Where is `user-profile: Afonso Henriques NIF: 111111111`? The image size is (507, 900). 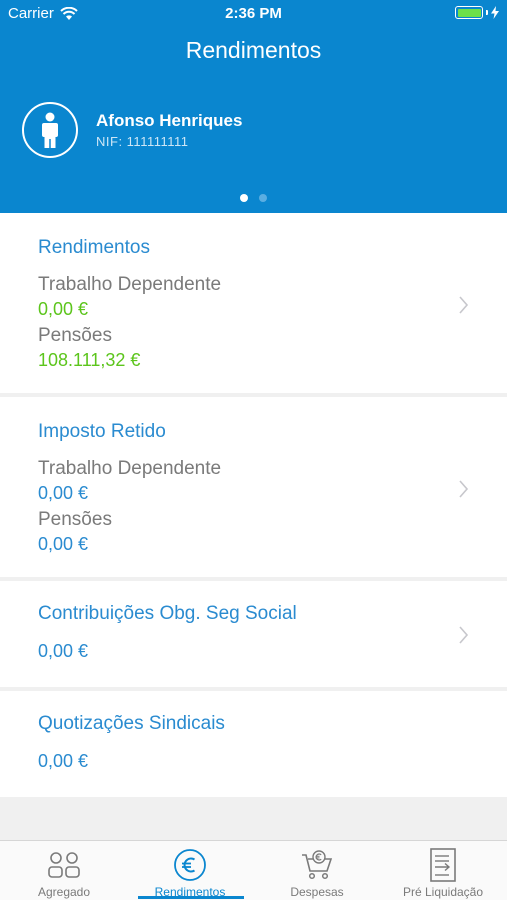 user-profile: Afonso Henriques NIF: 111111111 is located at coordinates (132, 130).